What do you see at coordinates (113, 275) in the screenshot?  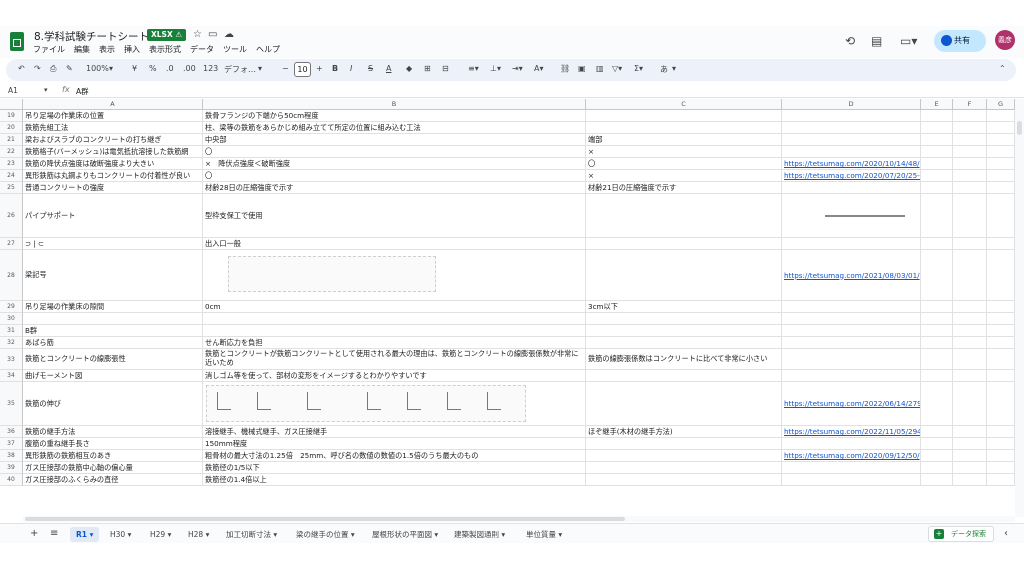 I see `cell-a: 梁記号` at bounding box center [113, 275].